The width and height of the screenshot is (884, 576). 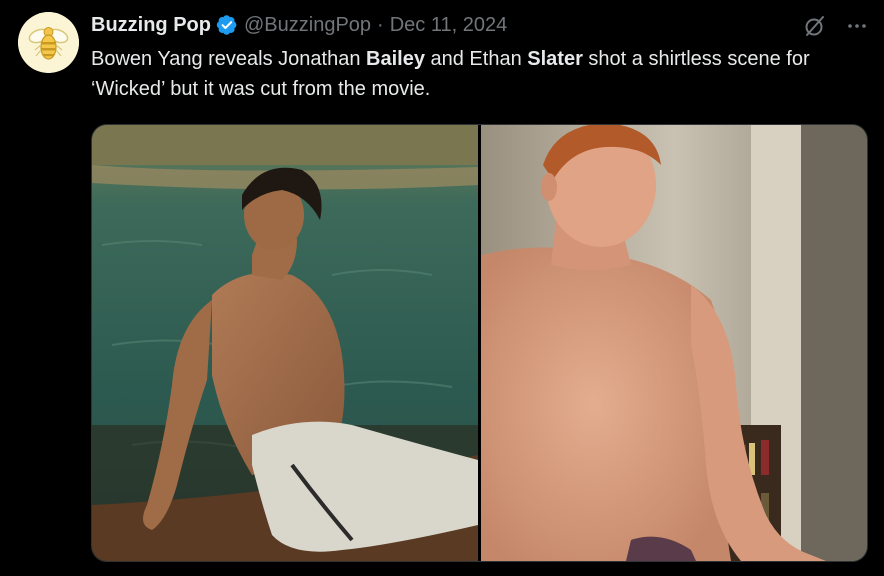 I want to click on tweet-header: Buzzing Pop @BuzzingPop · Dec 11, 2024, so click(x=299, y=25).